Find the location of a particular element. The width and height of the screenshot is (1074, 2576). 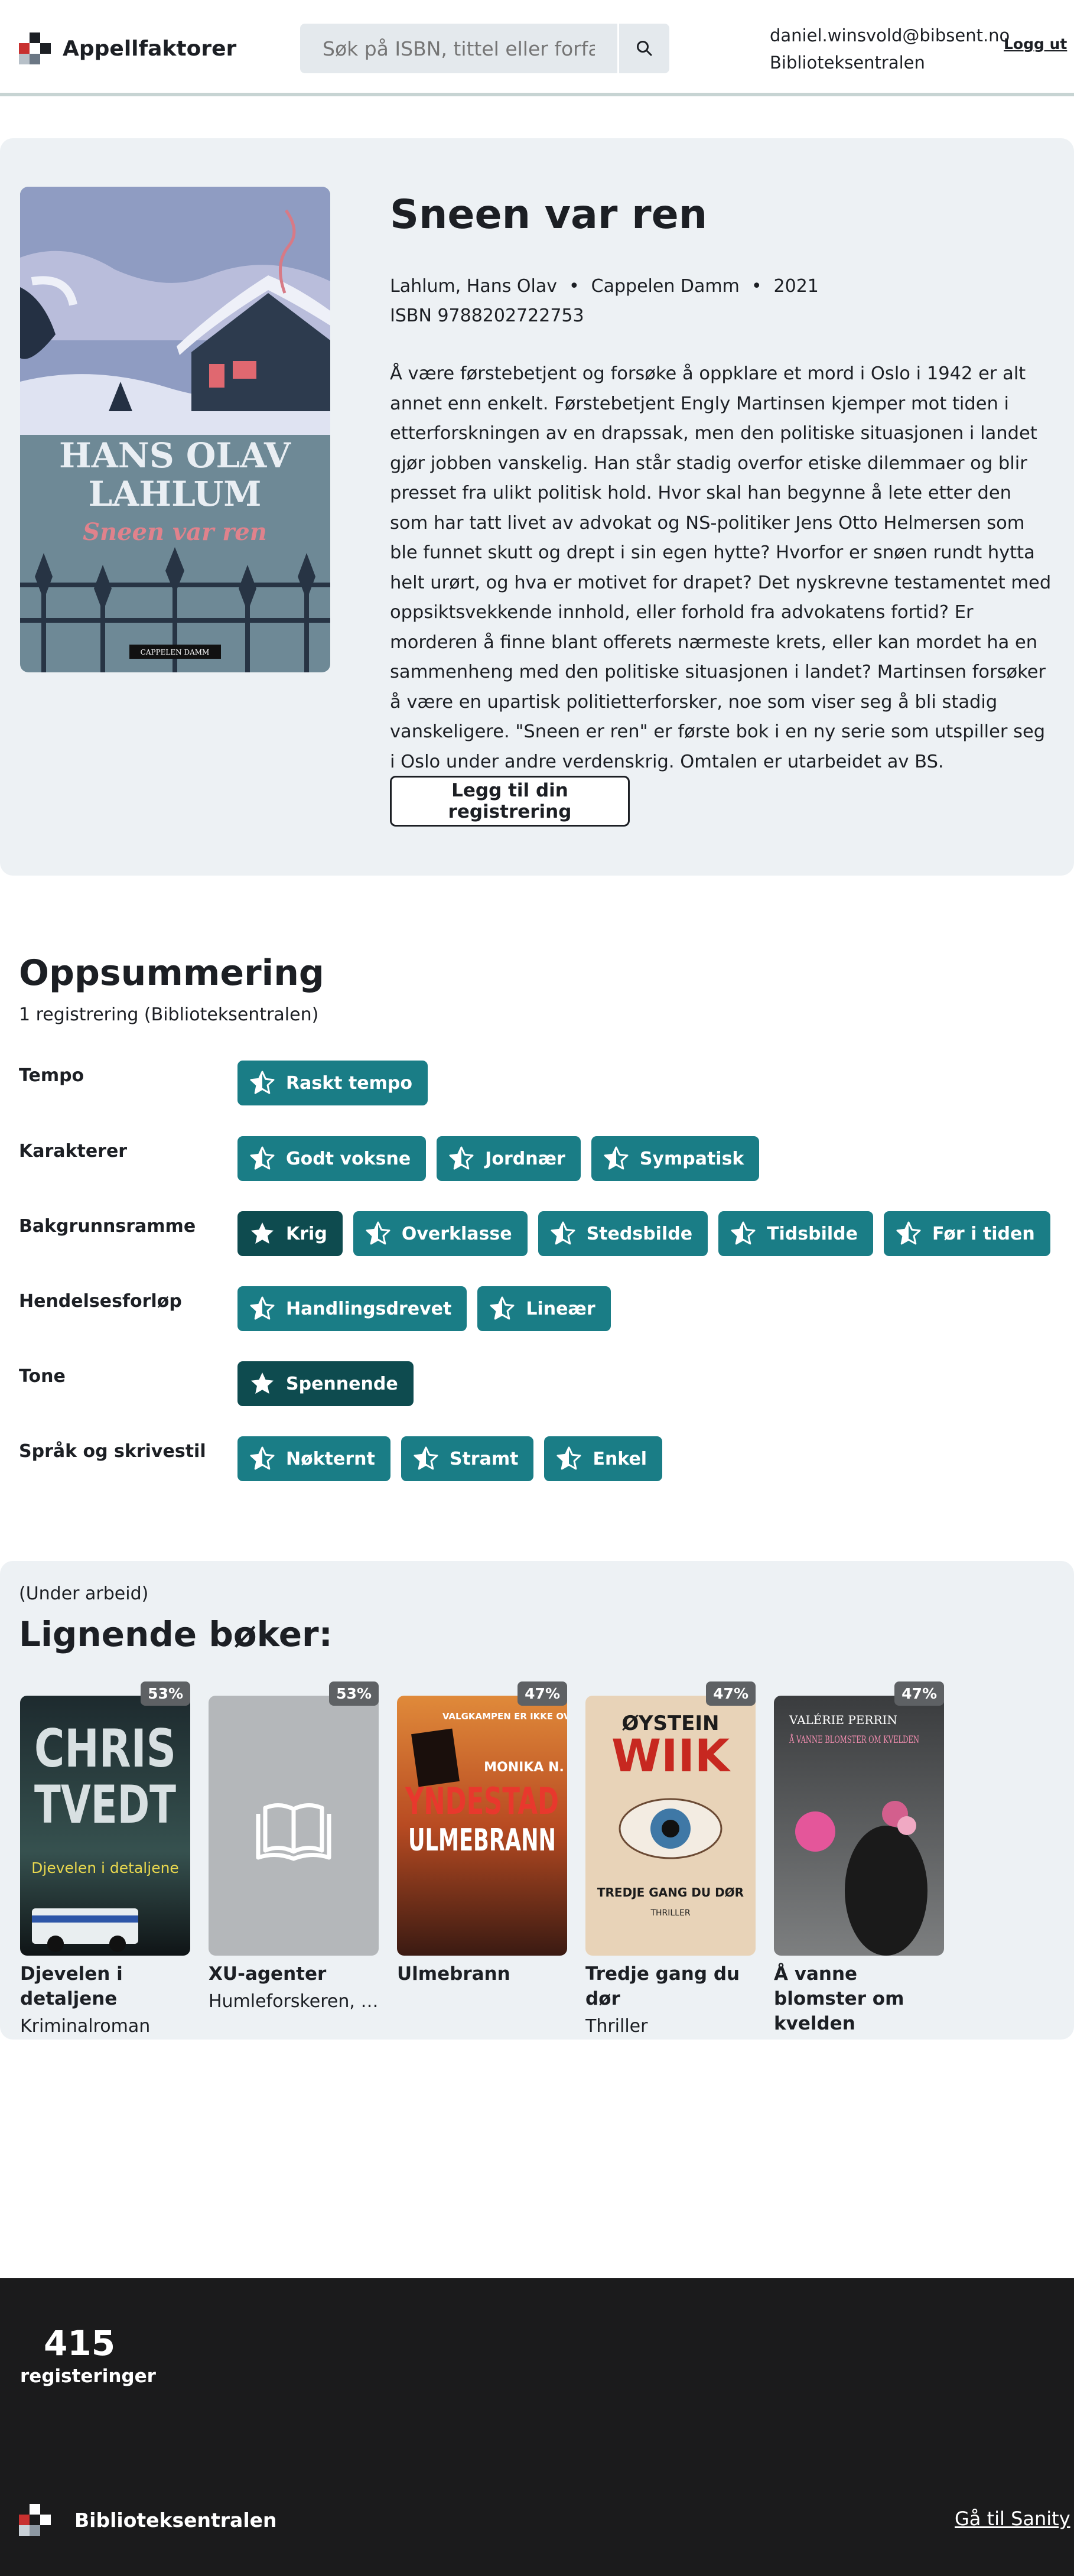

svg-text: CHRIS is located at coordinates (105, 1749).